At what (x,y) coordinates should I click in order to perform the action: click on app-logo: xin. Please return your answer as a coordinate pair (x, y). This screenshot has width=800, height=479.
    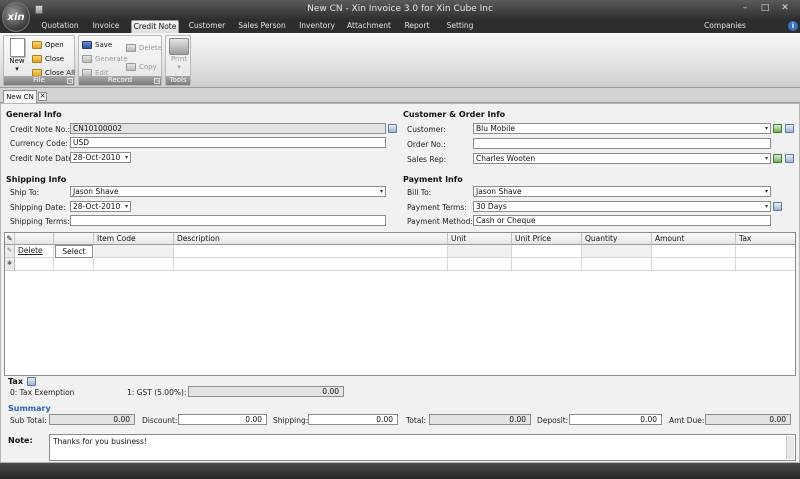
    Looking at the image, I should click on (16, 17).